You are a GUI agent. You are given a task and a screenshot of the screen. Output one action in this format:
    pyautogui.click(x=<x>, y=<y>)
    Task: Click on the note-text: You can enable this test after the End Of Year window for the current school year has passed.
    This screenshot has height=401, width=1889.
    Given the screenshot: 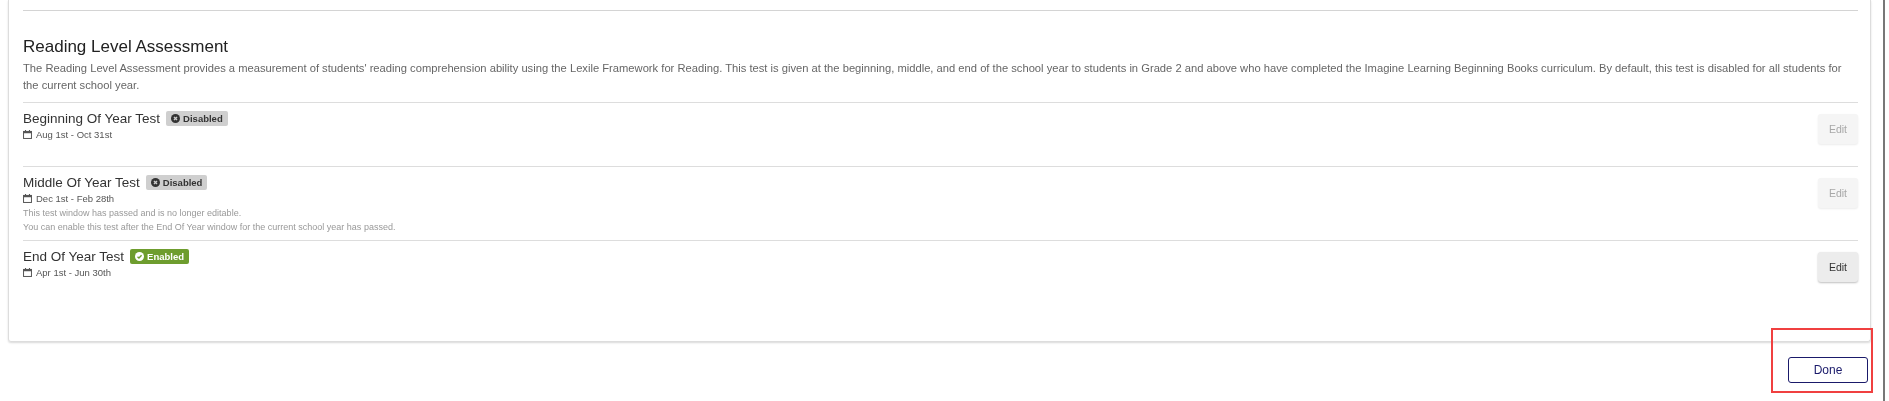 What is the action you would take?
    pyautogui.click(x=209, y=227)
    